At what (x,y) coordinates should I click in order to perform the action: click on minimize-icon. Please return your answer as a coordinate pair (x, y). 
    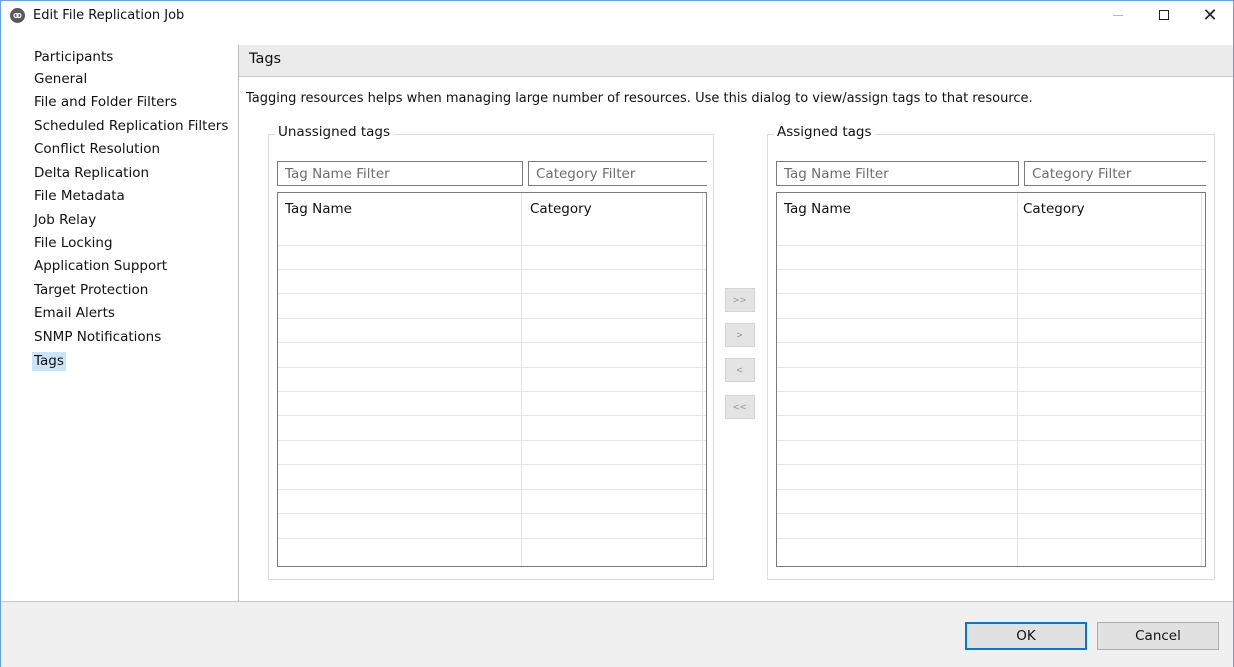
    Looking at the image, I should click on (1118, 15).